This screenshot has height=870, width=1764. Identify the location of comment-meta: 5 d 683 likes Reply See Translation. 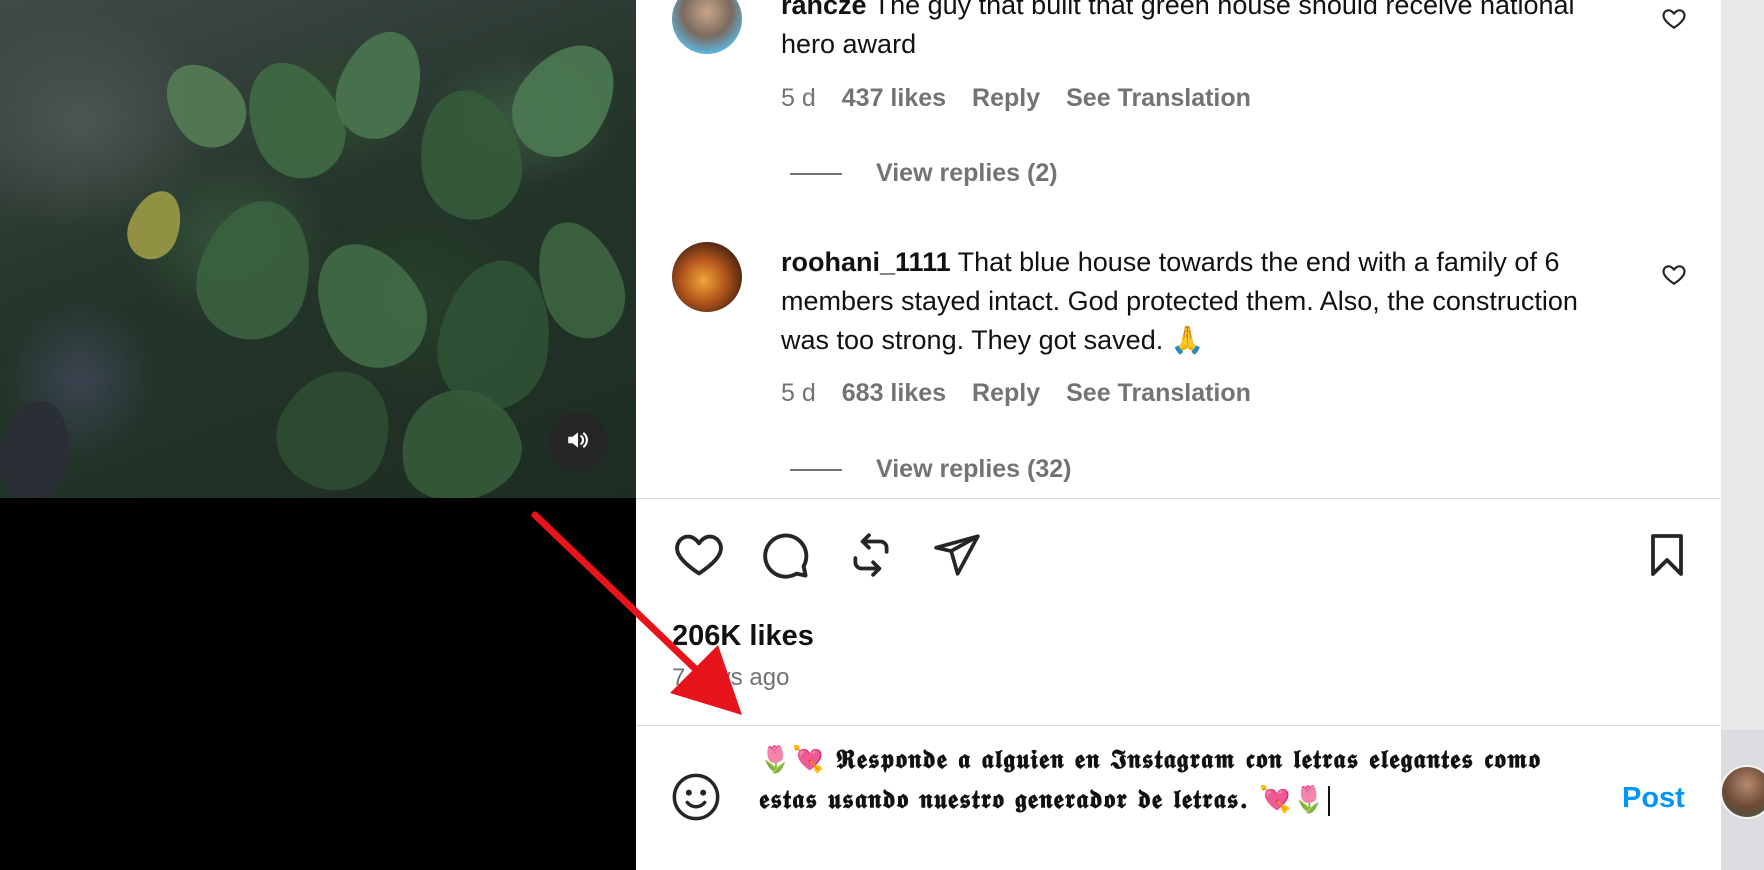
(1016, 393).